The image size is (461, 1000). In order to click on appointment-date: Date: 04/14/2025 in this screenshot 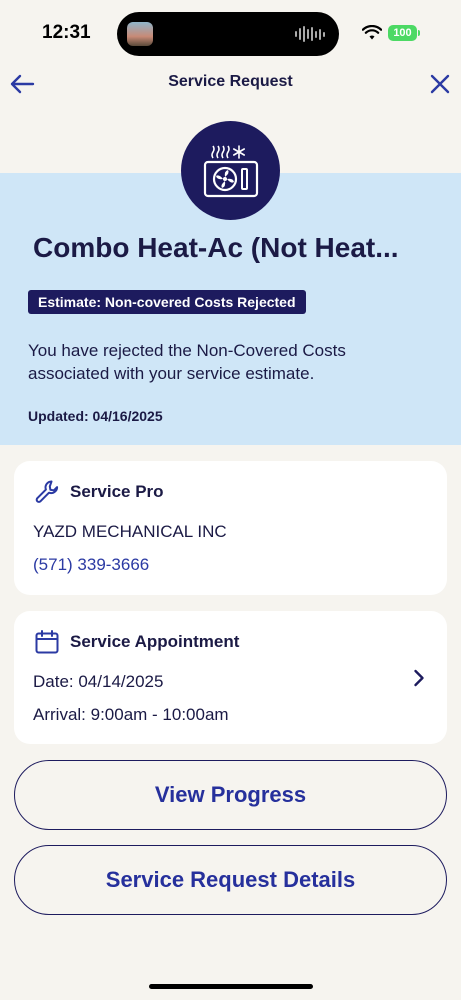, I will do `click(98, 681)`.